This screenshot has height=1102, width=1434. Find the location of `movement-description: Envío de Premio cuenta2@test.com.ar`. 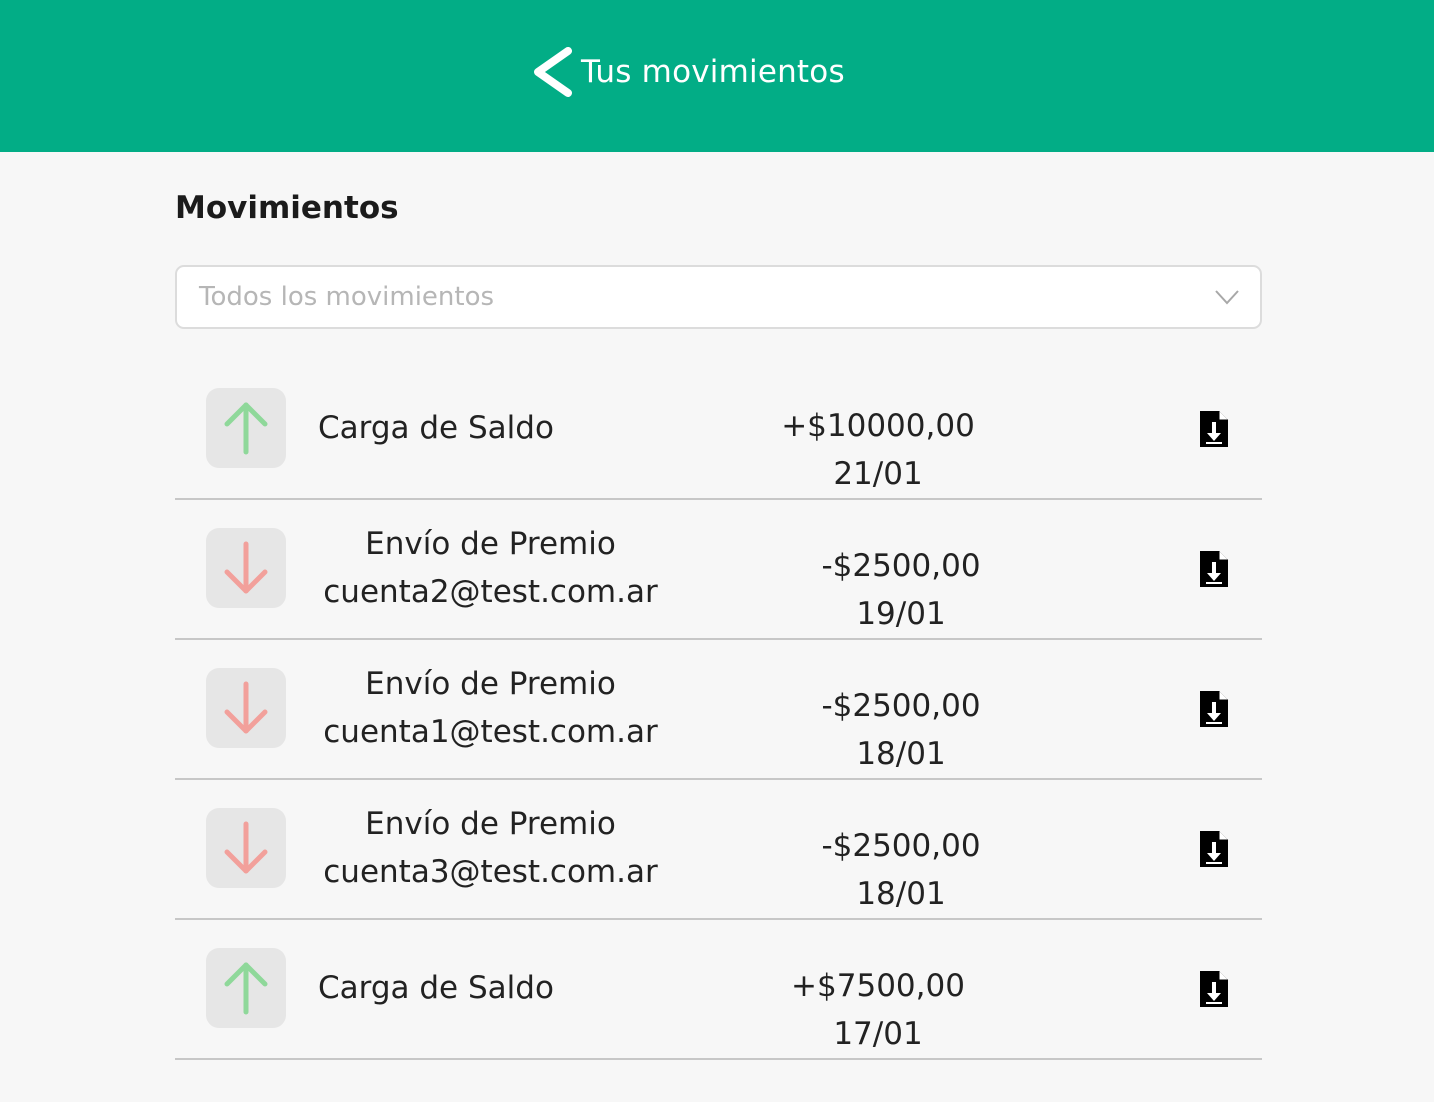

movement-description: Envío de Premio cuenta2@test.com.ar is located at coordinates (490, 568).